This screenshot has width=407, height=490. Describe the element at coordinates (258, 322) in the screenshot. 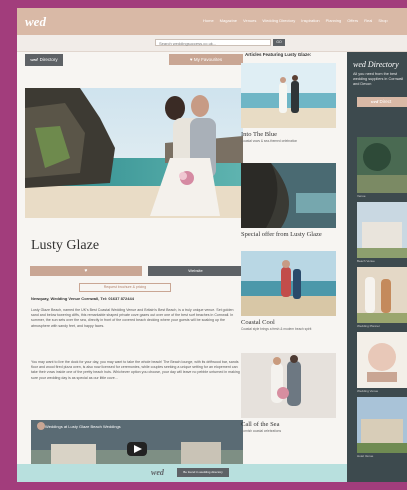

I see `article-title: Coastal Cool` at that location.